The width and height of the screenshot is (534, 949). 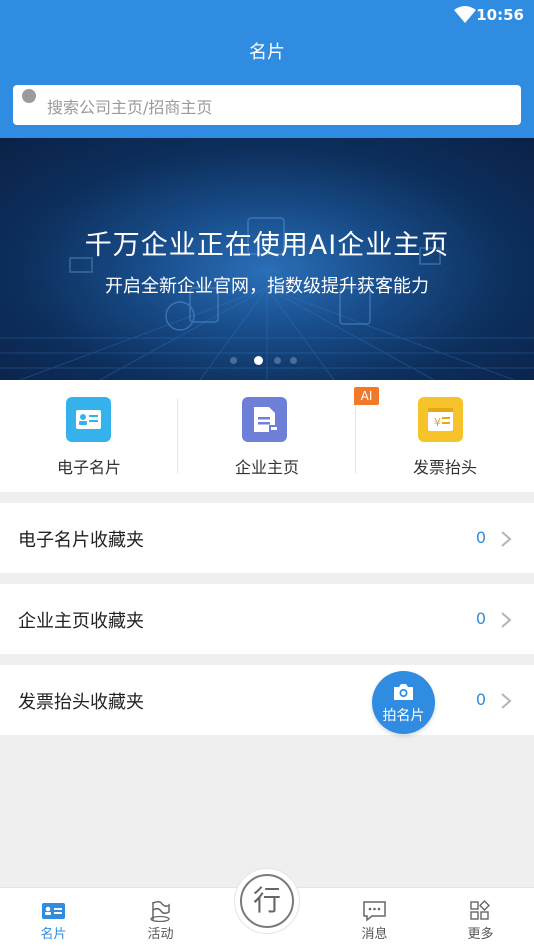 I want to click on carousel-dot-active, so click(x=258, y=360).